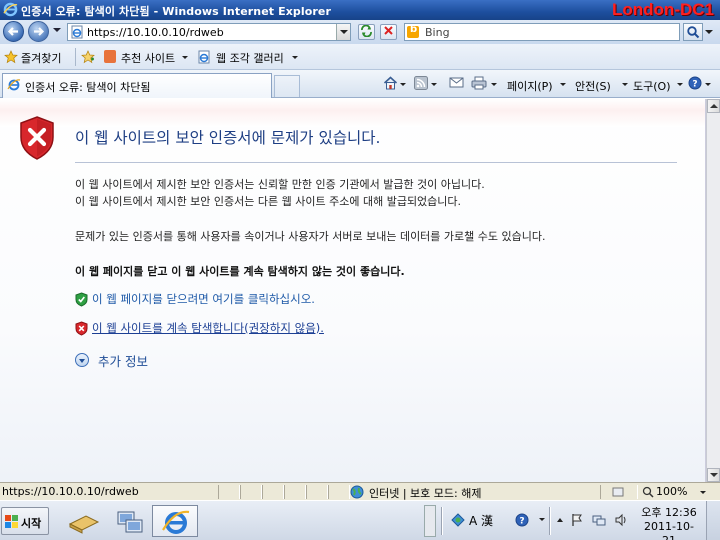  Describe the element at coordinates (82, 360) in the screenshot. I see `expand-chevron-icon` at that location.